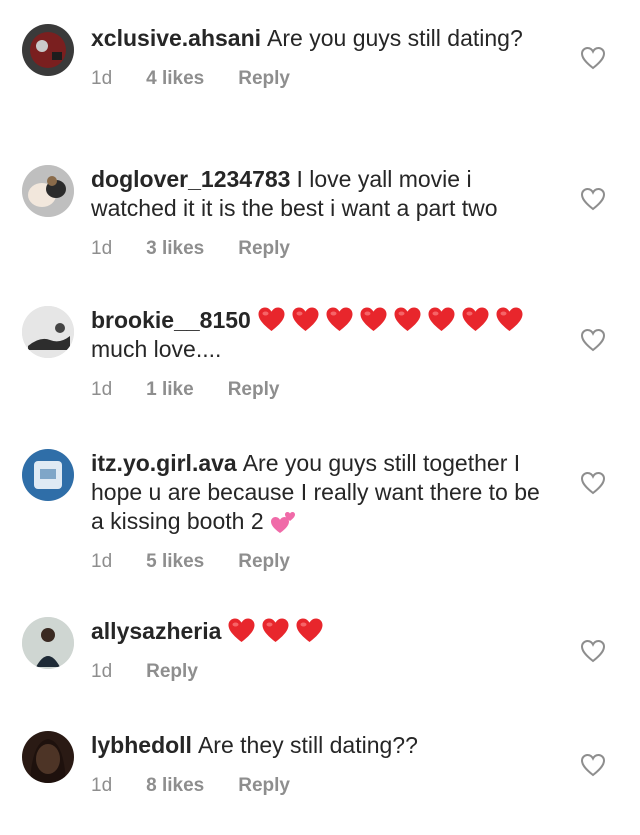  I want to click on likes-count: 8 likes, so click(175, 786).